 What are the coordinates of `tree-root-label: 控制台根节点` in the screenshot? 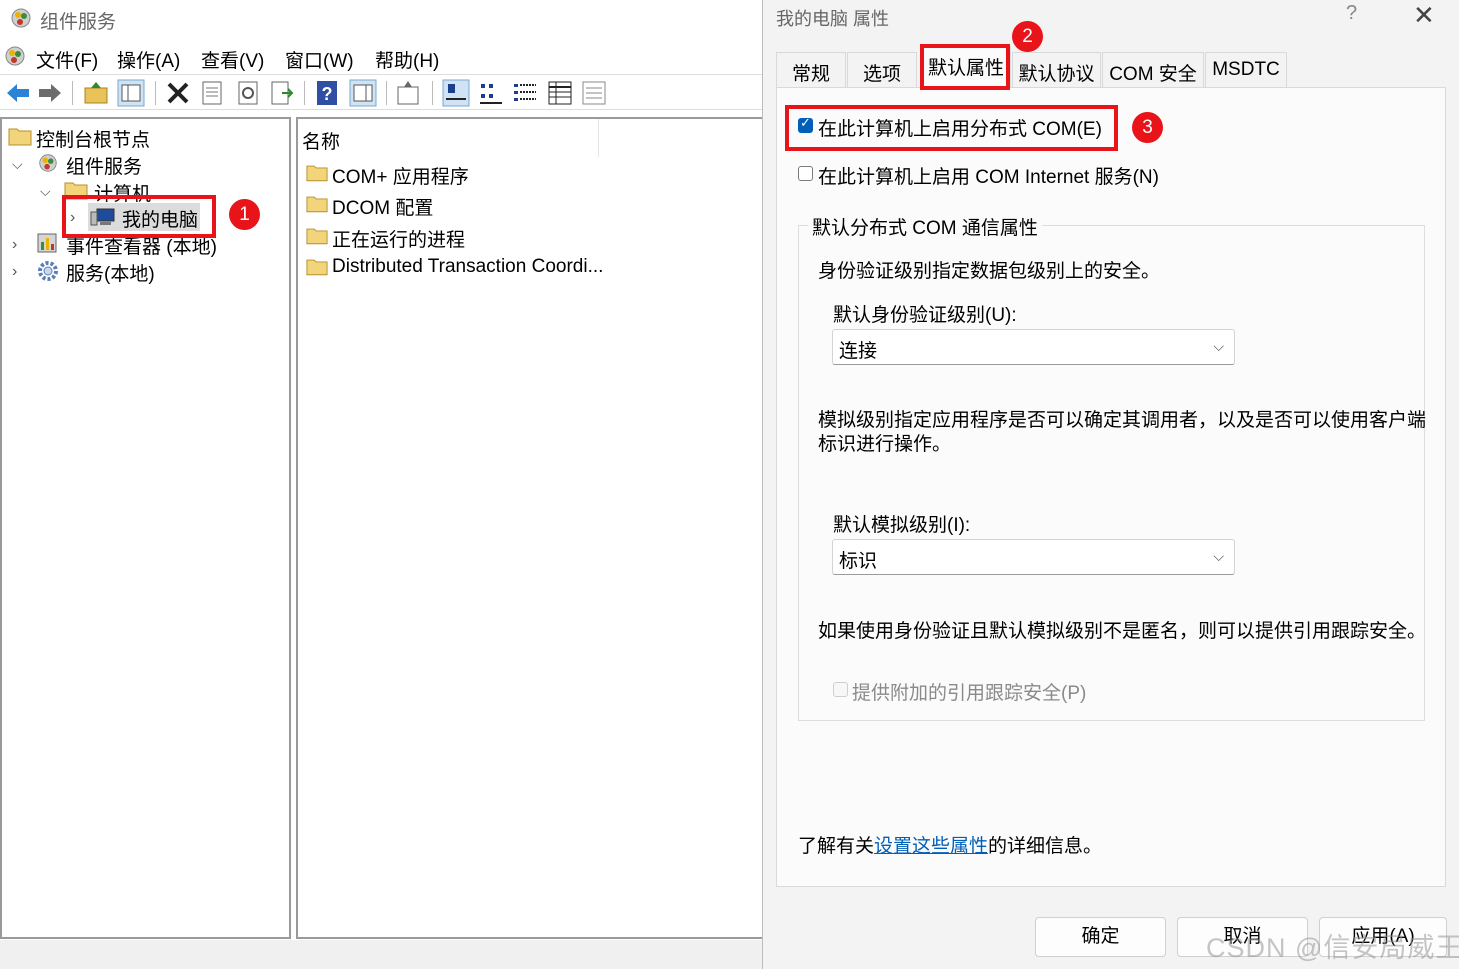 It's located at (93, 140).